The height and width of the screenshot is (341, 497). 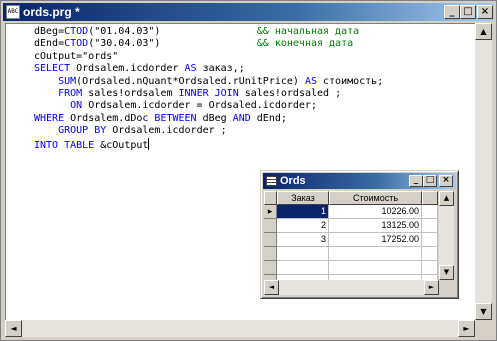 What do you see at coordinates (109, 118) in the screenshot?
I see `code-token: Ordsalem.dDoc` at bounding box center [109, 118].